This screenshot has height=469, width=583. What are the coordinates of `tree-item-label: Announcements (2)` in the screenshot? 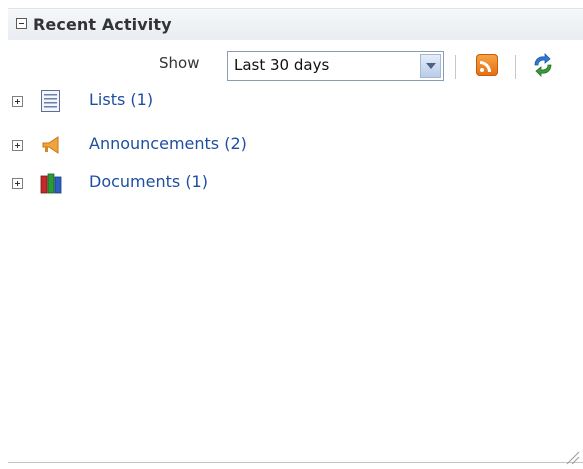 It's located at (168, 143).